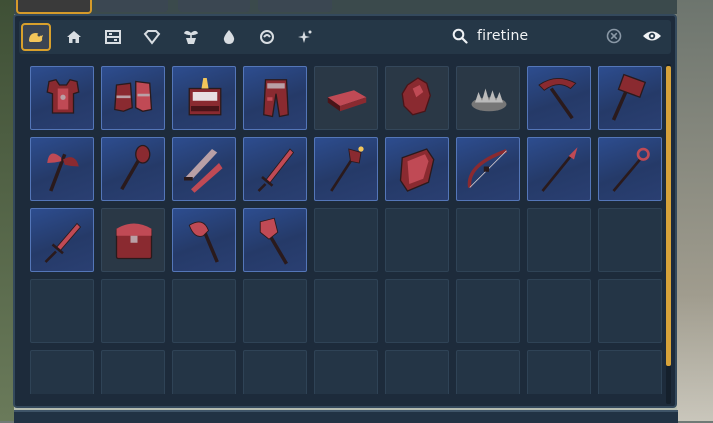 This screenshot has height=423, width=713. Describe the element at coordinates (347, 101) in the screenshot. I see `firetine-bar-icon` at that location.